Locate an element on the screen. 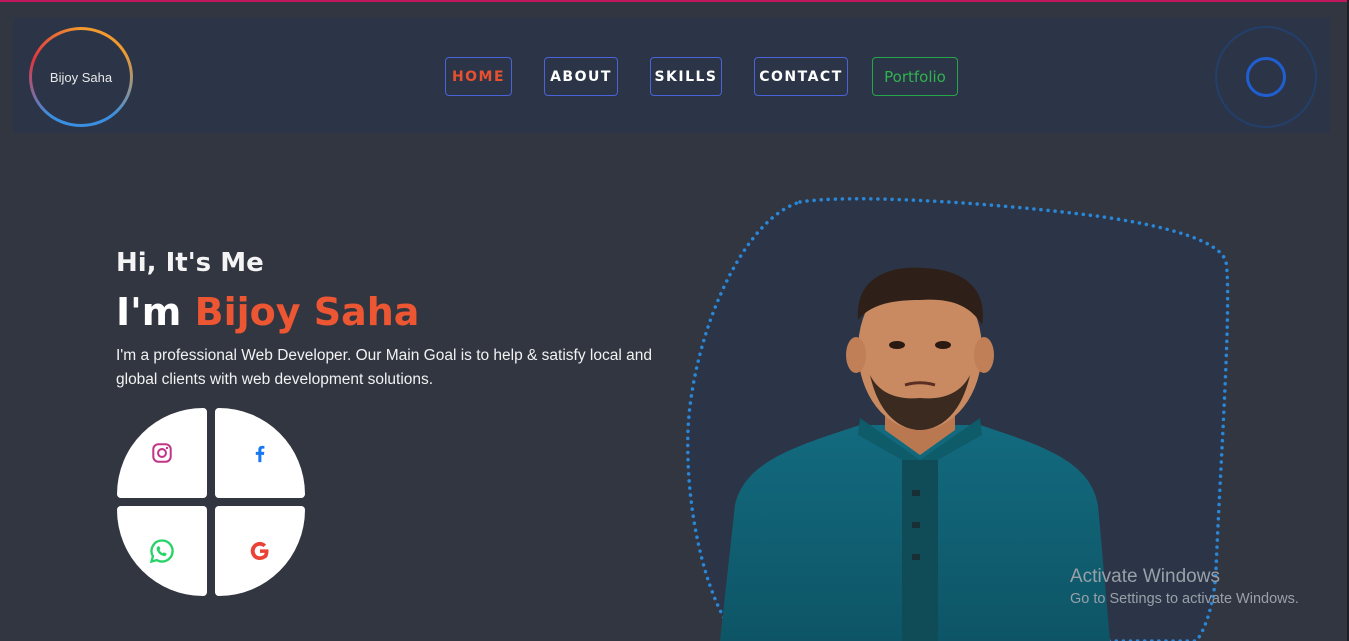 This screenshot has height=641, width=1349. facebook-link is located at coordinates (260, 453).